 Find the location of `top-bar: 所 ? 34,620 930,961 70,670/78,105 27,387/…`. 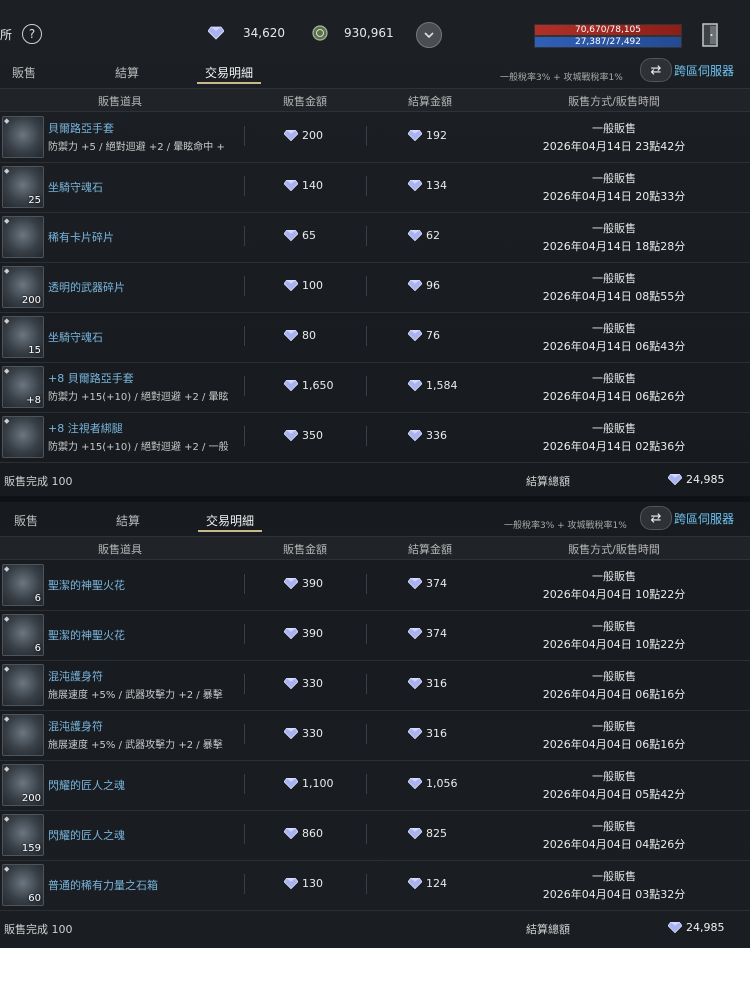

top-bar: 所 ? 34,620 930,961 70,670/78,105 27,387/… is located at coordinates (375, 34).